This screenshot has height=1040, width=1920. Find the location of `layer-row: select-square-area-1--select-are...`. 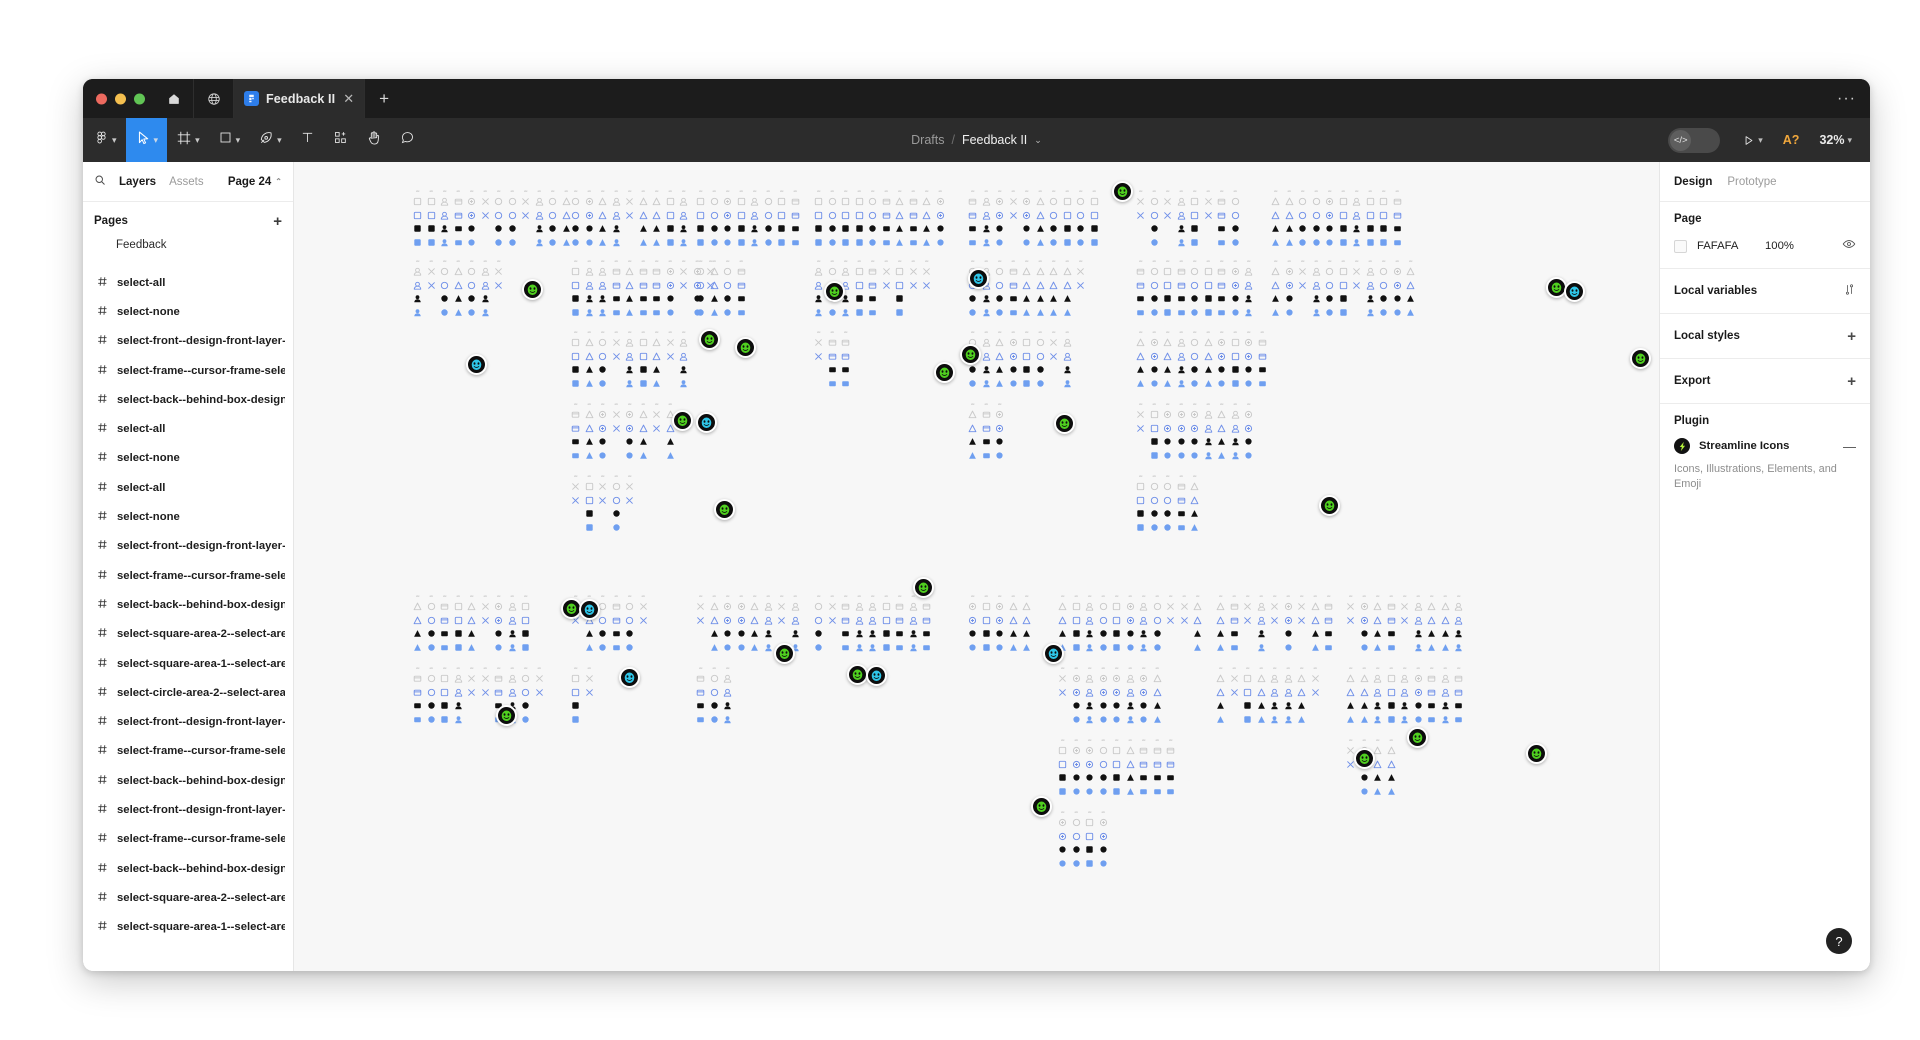

layer-row: select-square-area-1--select-are... is located at coordinates (188, 927).